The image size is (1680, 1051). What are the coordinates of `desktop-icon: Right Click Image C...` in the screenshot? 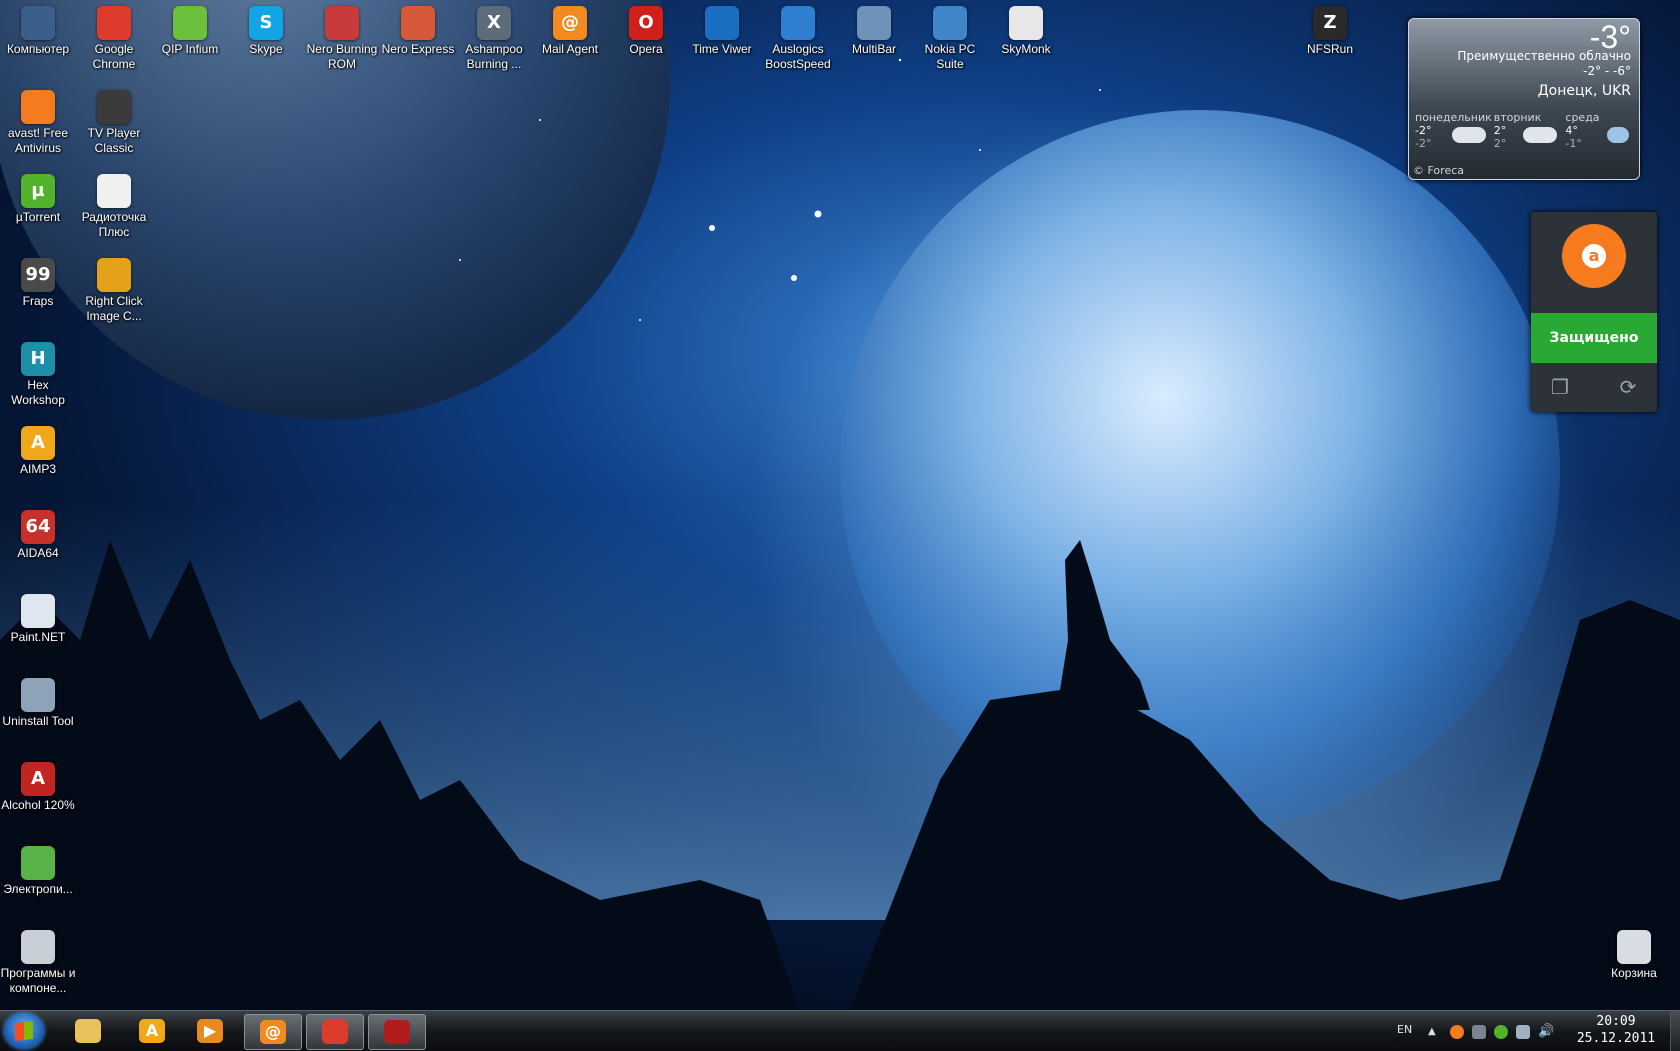 It's located at (114, 289).